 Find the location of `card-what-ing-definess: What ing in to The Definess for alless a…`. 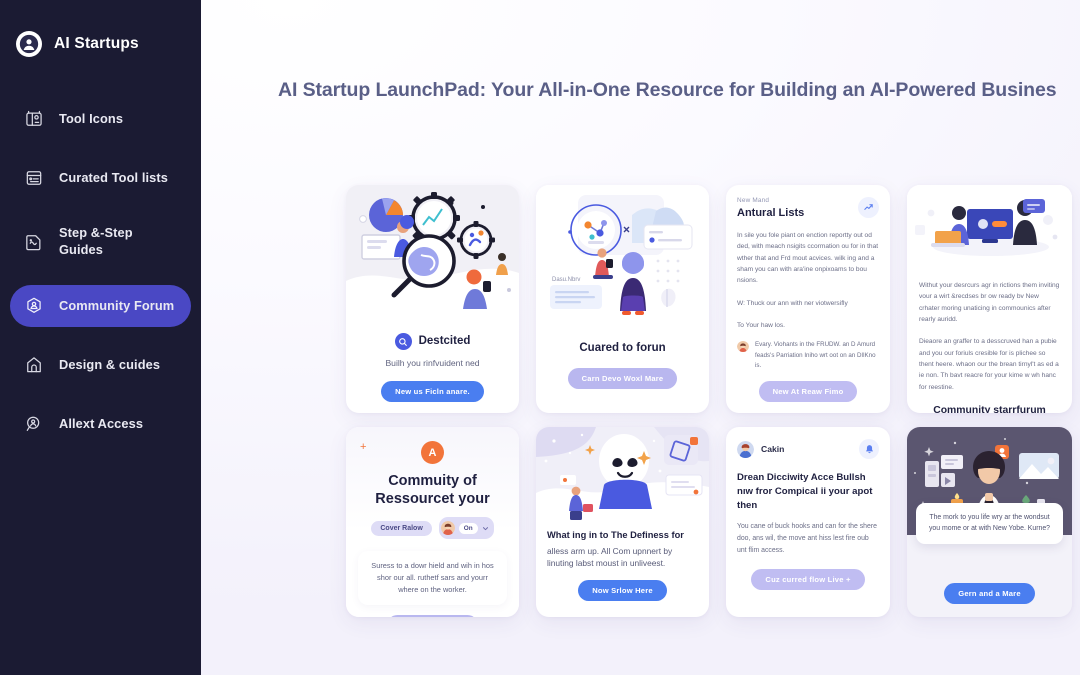

card-what-ing-definess: What ing in to The Definess for alless a… is located at coordinates (622, 522).